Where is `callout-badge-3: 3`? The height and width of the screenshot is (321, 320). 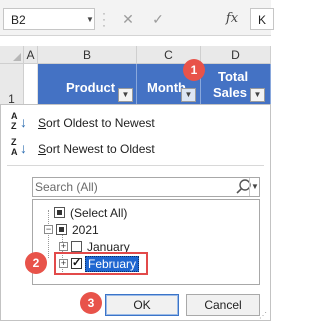
callout-badge-3: 3 is located at coordinates (91, 303).